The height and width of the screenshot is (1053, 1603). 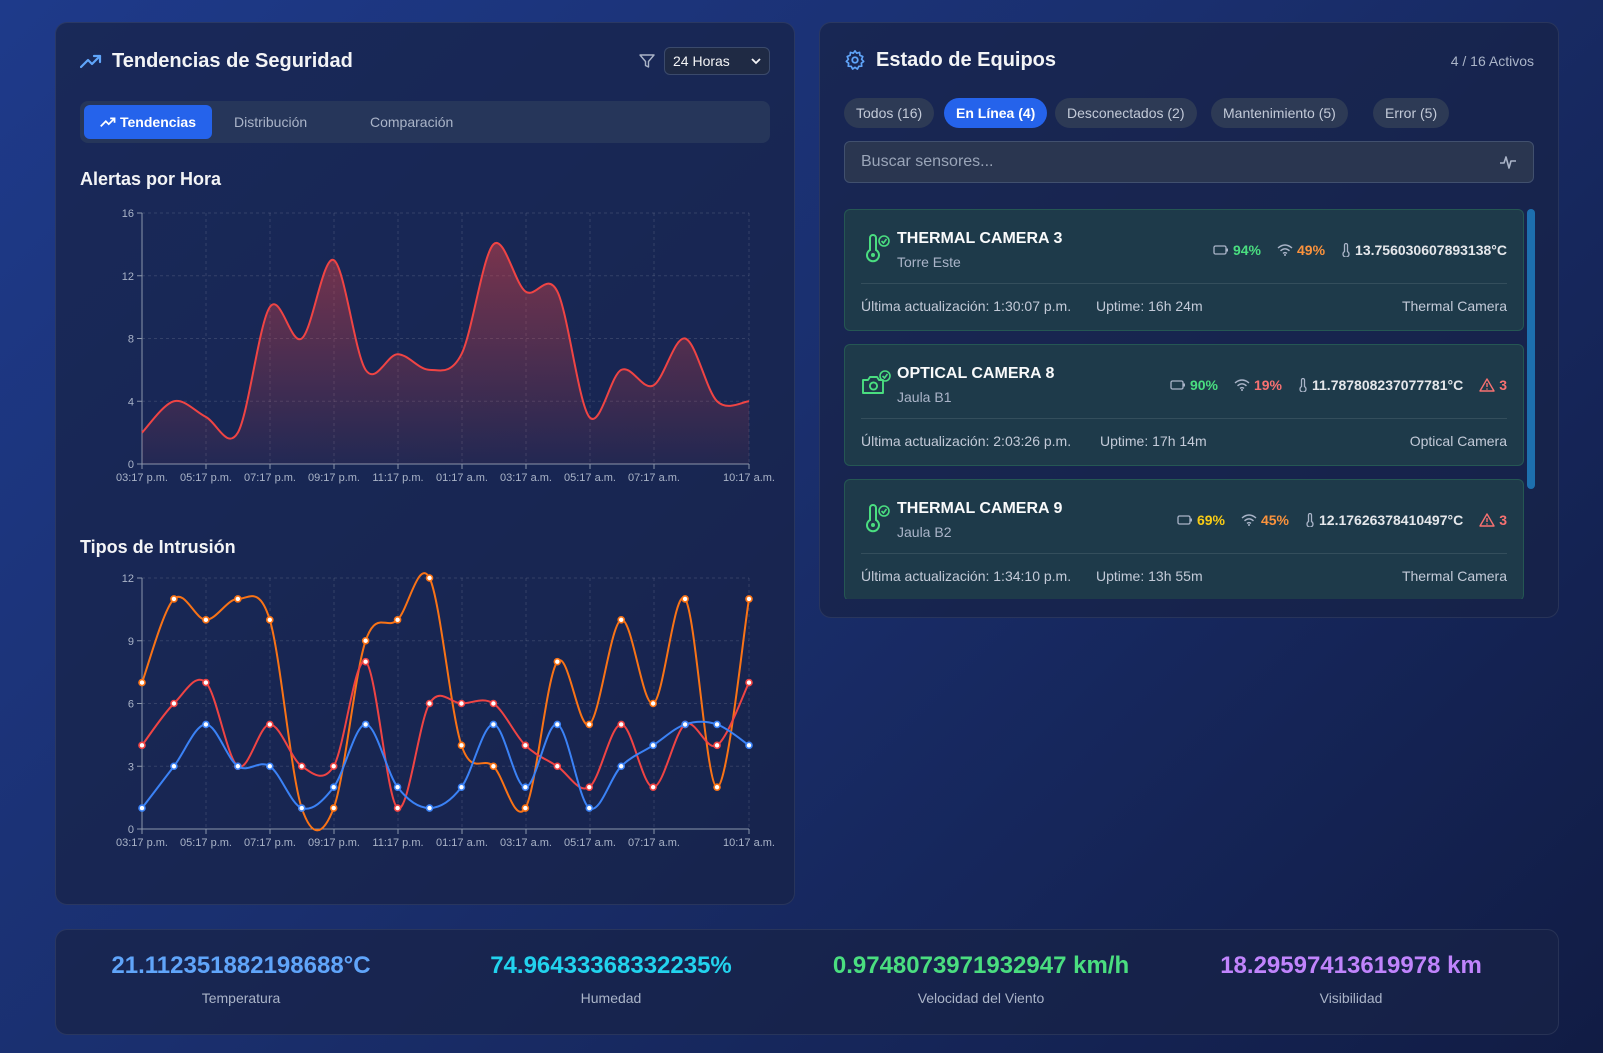 I want to click on time-range-value: 24 Horas, so click(x=701, y=61).